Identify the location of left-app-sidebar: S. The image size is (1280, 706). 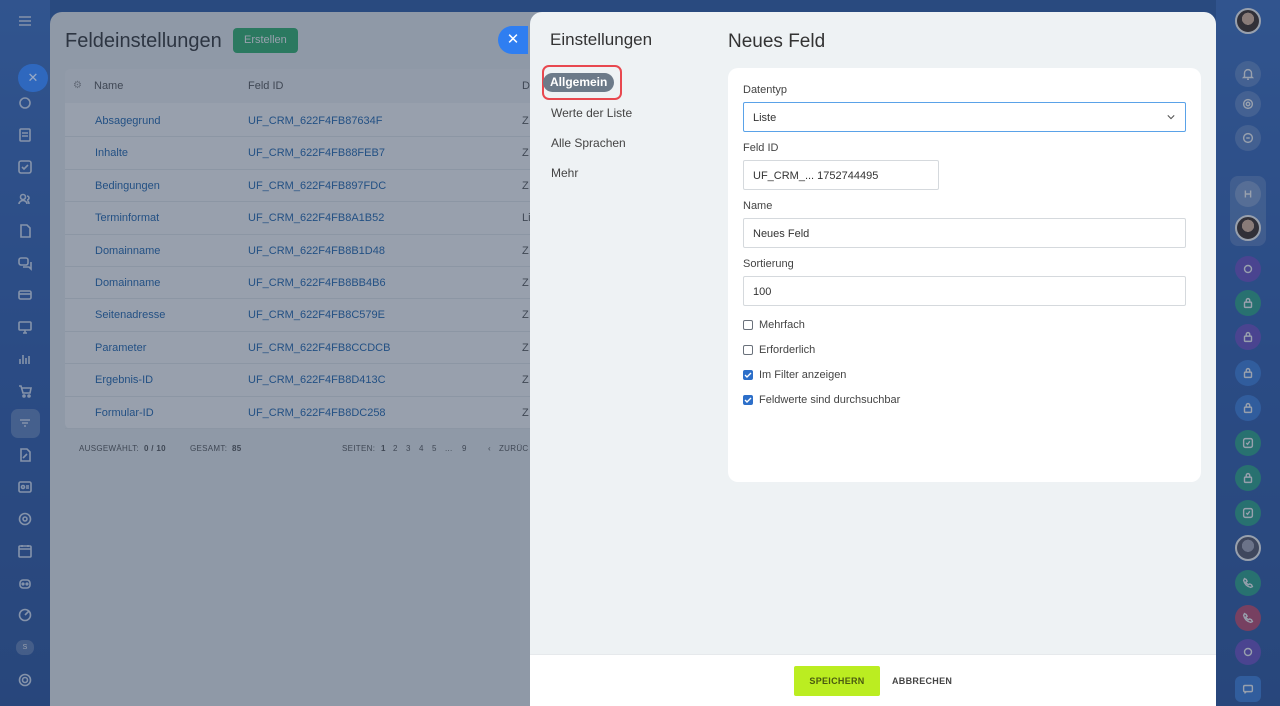
(25, 353).